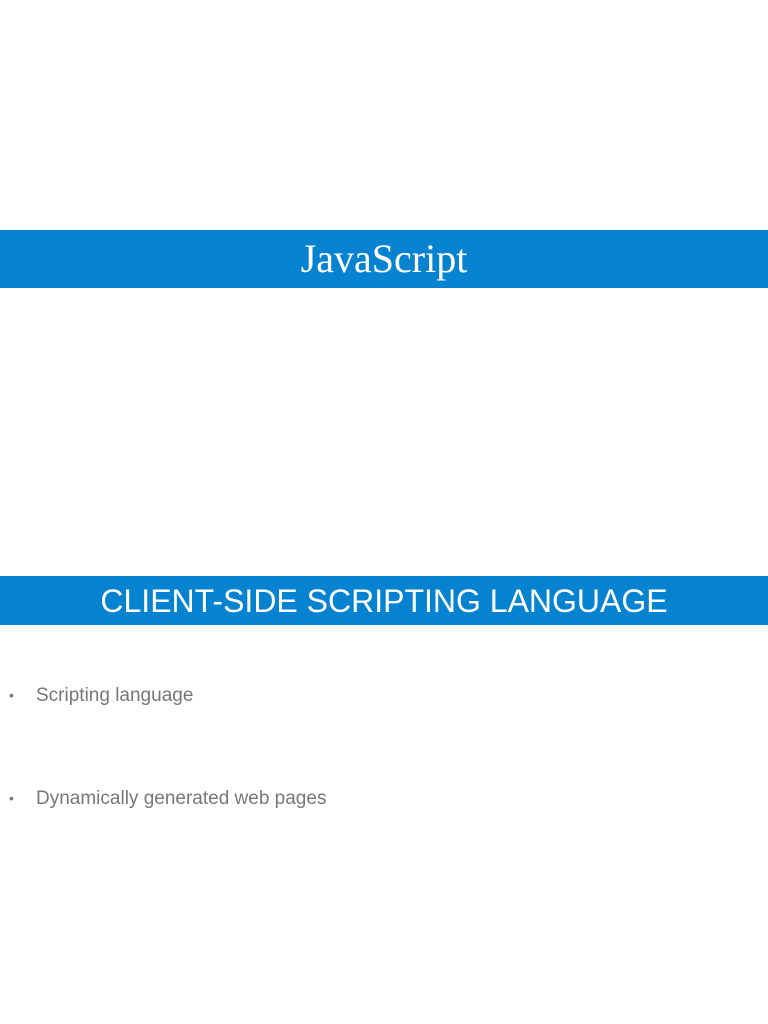 Image resolution: width=768 pixels, height=1024 pixels. I want to click on section-banner: CLIENT-SIDE SCRIPTING LANGUAGE, so click(384, 600).